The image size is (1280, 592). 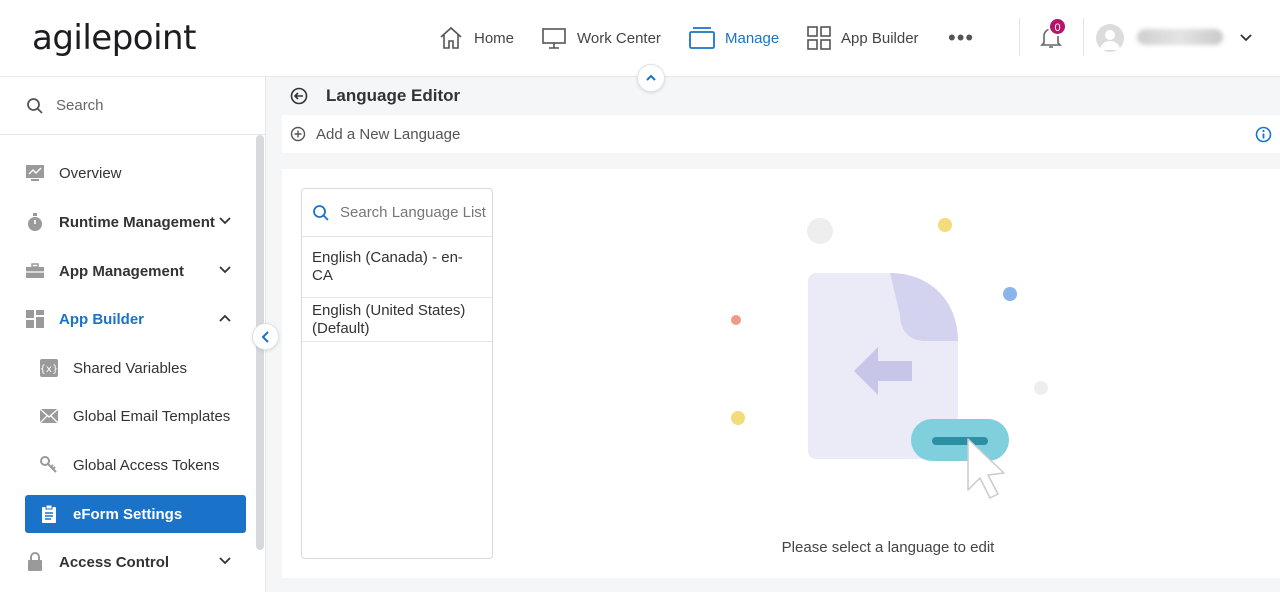 I want to click on sidebar-item-label: Shared Variables, so click(x=130, y=368).